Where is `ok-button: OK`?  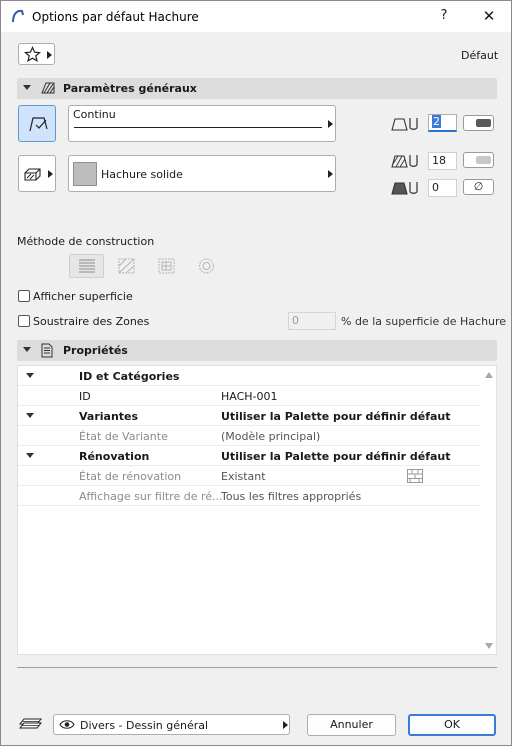 ok-button: OK is located at coordinates (452, 725).